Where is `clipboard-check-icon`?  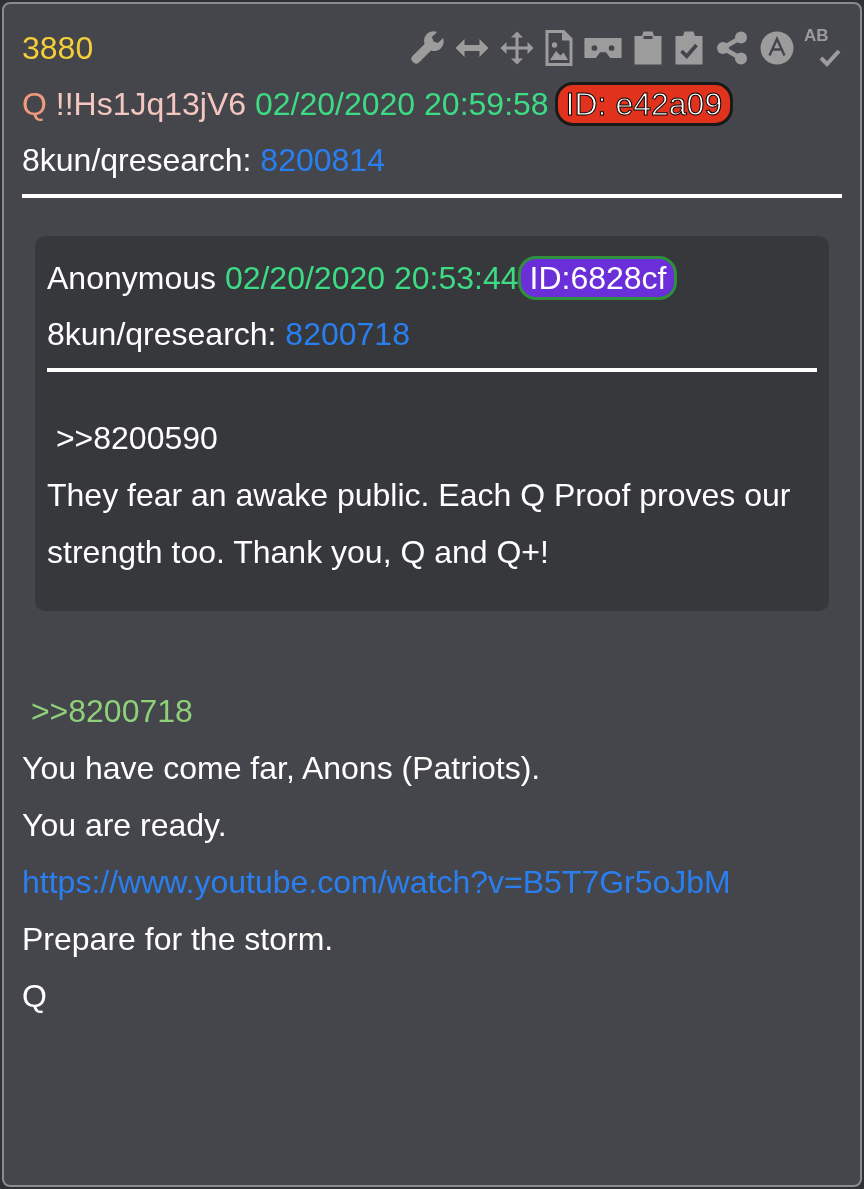
clipboard-check-icon is located at coordinates (689, 48).